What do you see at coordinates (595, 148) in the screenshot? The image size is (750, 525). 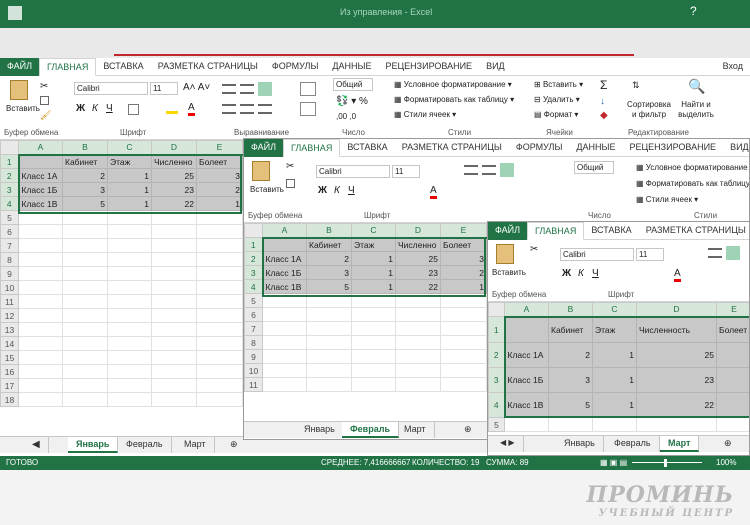 I see `tab-data: ДАННЫЕ` at bounding box center [595, 148].